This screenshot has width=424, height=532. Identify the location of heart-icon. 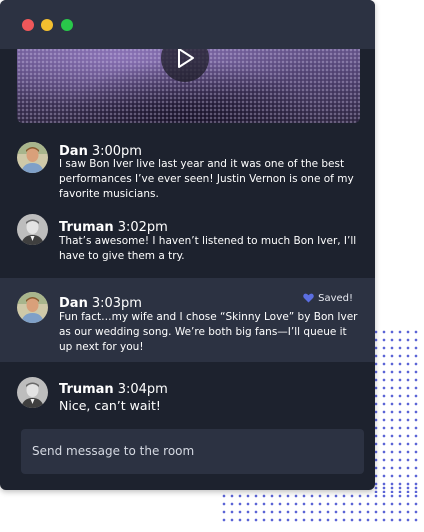
(308, 298).